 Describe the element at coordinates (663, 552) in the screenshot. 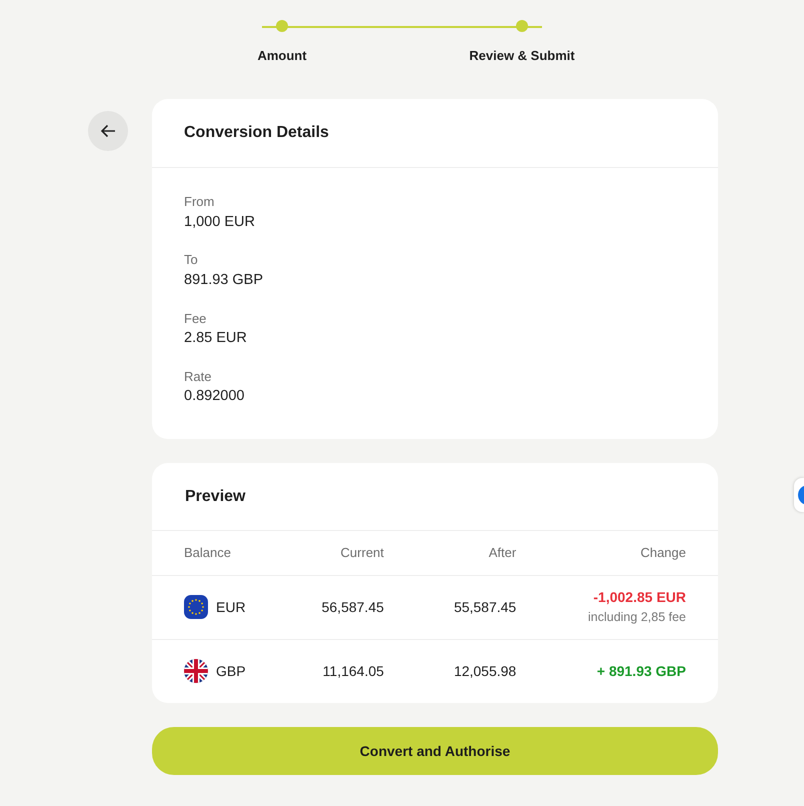

I see `column-header: Change` at that location.